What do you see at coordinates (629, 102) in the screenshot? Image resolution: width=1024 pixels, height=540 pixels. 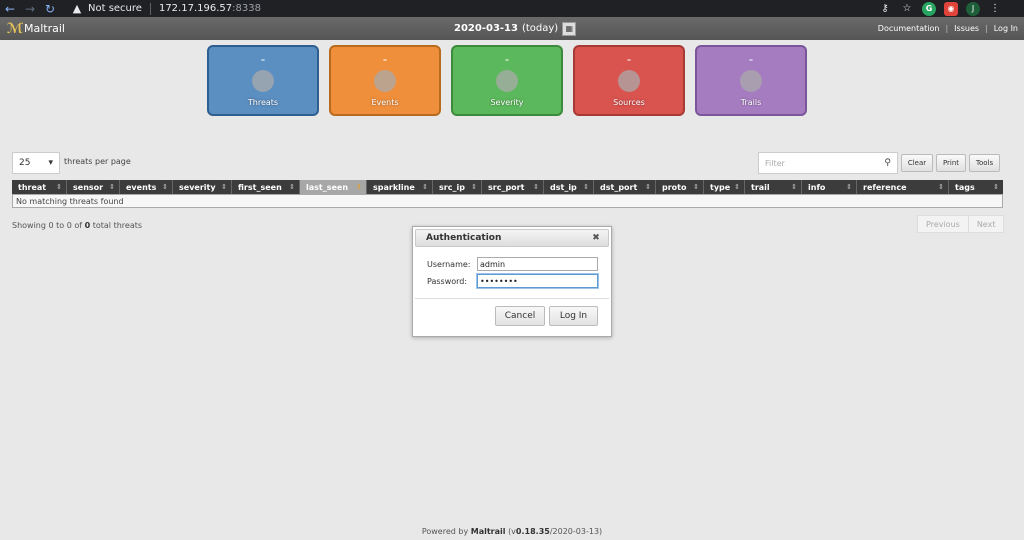 I see `tile-label: Sources` at bounding box center [629, 102].